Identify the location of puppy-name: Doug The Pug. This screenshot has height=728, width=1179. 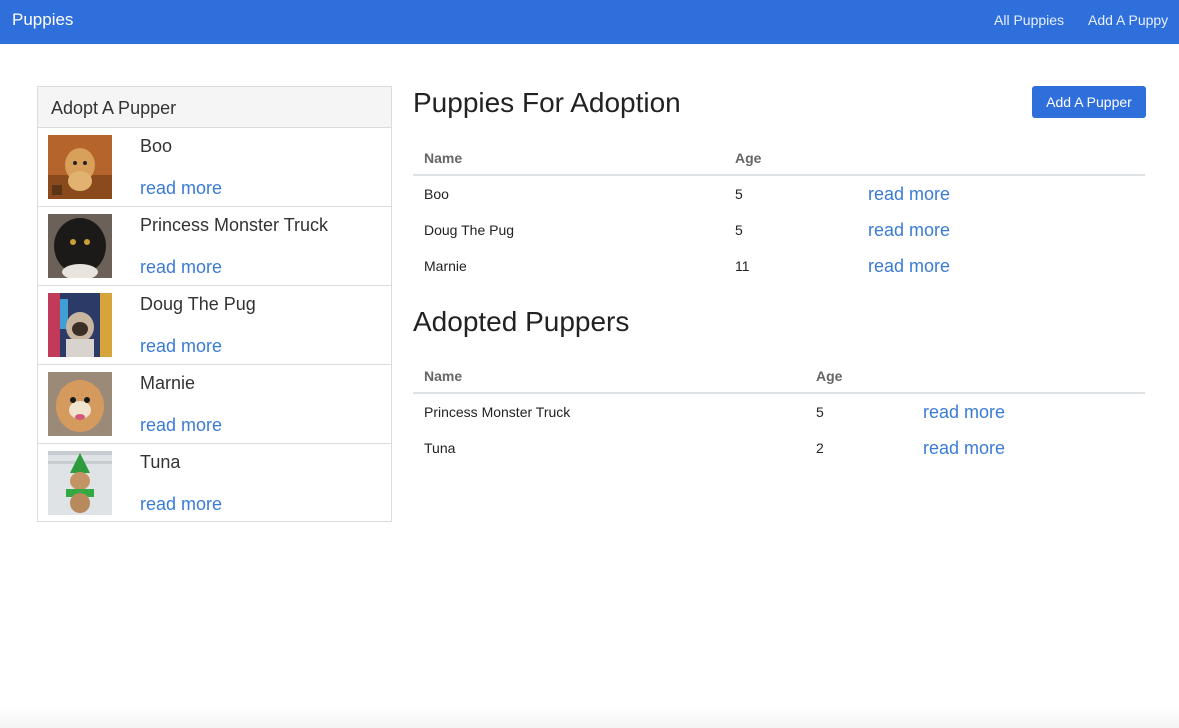
(198, 304).